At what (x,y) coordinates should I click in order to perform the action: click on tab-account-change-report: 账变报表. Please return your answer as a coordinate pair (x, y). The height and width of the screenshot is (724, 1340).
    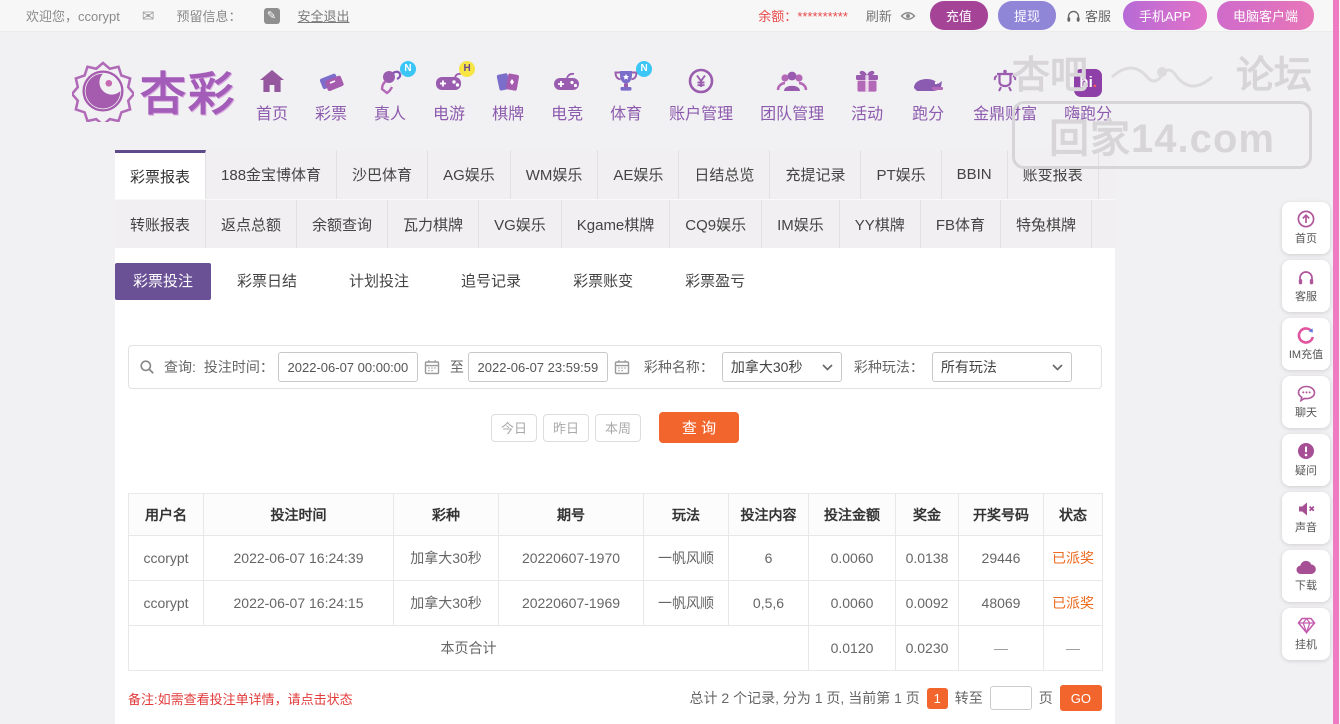
    Looking at the image, I should click on (1053, 174).